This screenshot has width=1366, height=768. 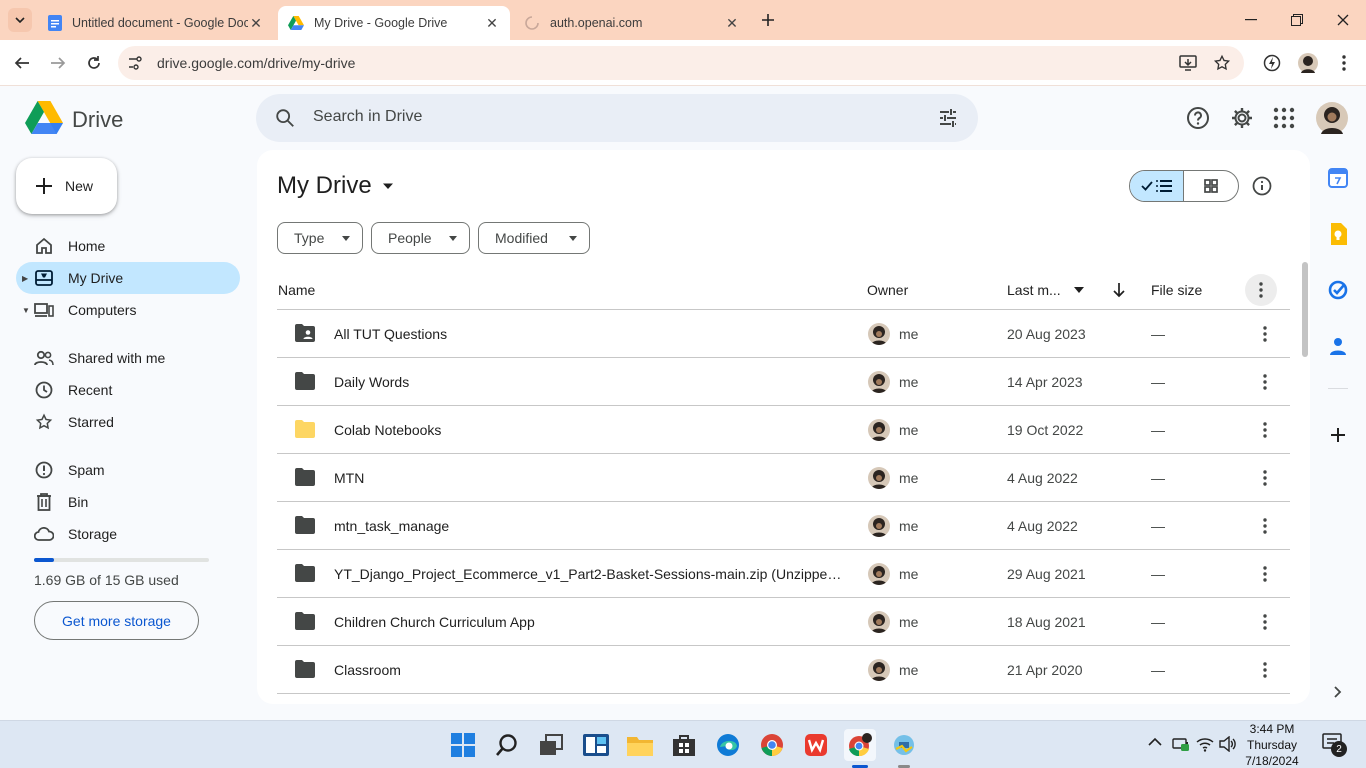 What do you see at coordinates (1181, 744) in the screenshot?
I see `battery-icon` at bounding box center [1181, 744].